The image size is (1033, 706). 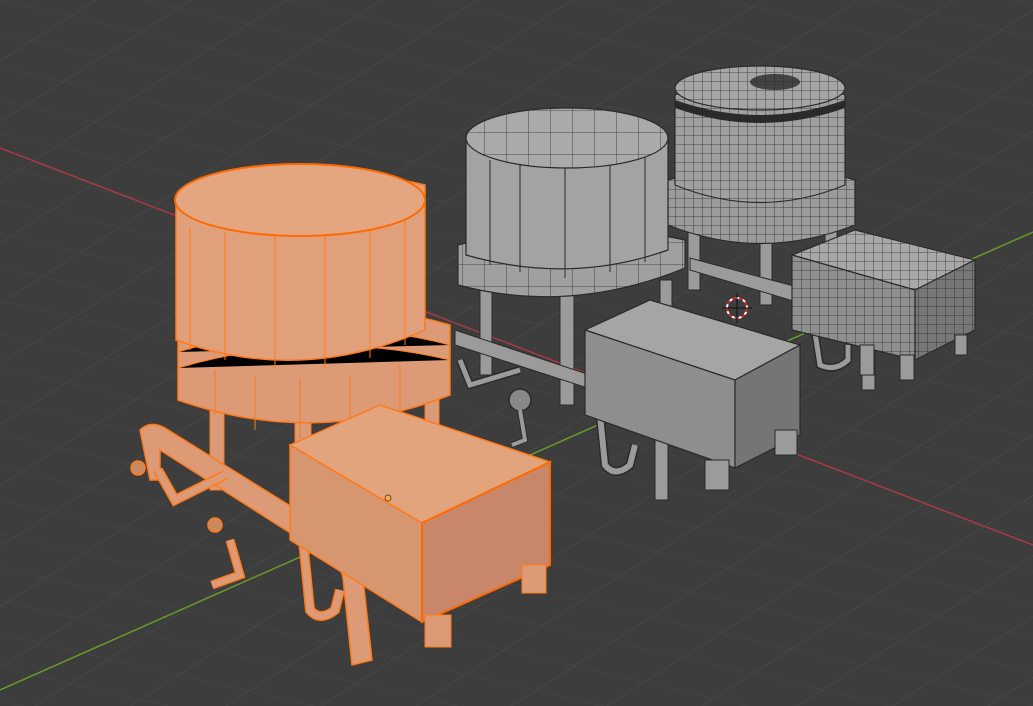 I want to click on tank-top, so click(x=300, y=200).